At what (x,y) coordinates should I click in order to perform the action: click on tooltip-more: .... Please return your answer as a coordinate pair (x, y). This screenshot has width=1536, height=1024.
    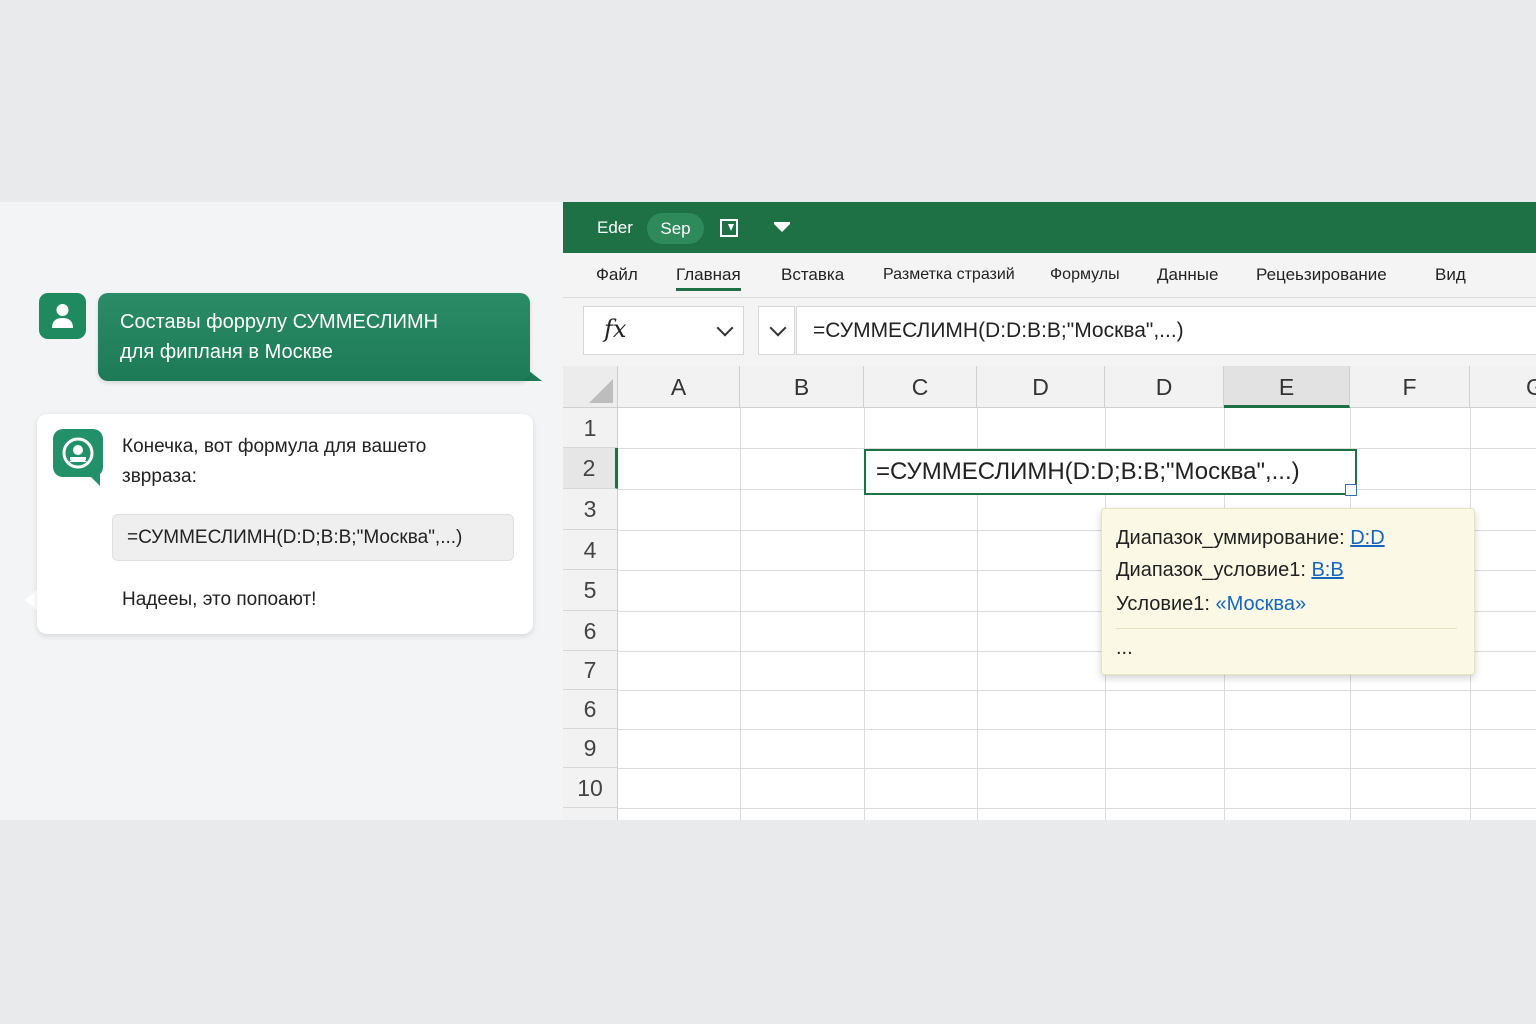
    Looking at the image, I should click on (1124, 648).